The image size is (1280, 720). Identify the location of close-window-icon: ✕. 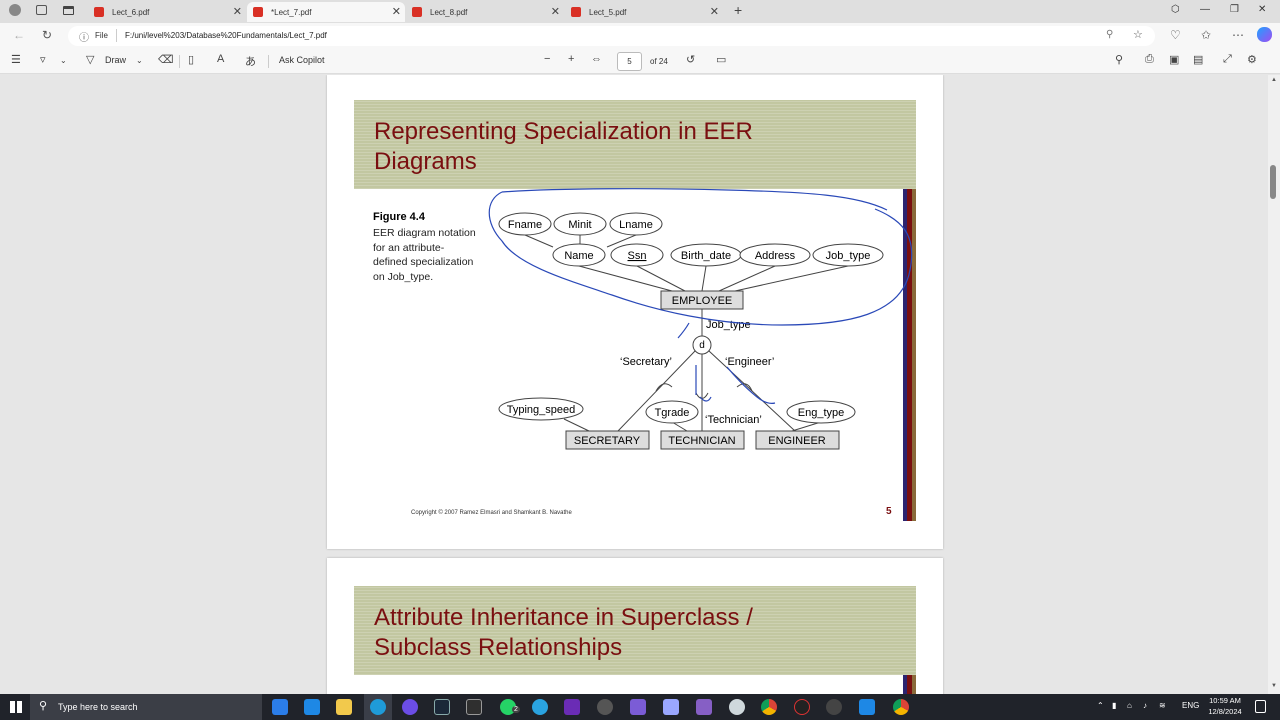
(1262, 9).